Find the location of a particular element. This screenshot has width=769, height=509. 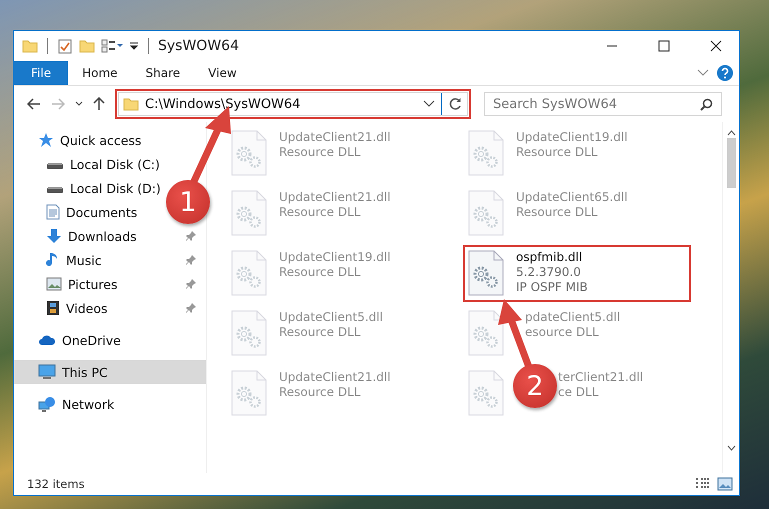

new-folder-icon is located at coordinates (87, 46).